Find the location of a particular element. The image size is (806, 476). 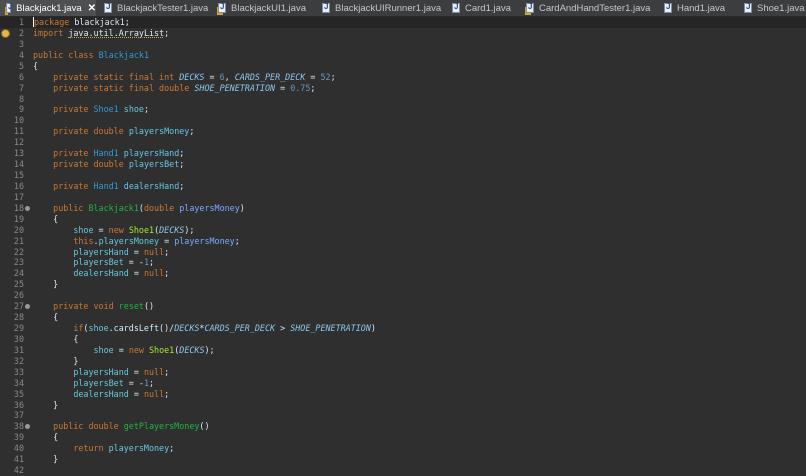

code-line: 40 return playersMoney; is located at coordinates (403, 448).